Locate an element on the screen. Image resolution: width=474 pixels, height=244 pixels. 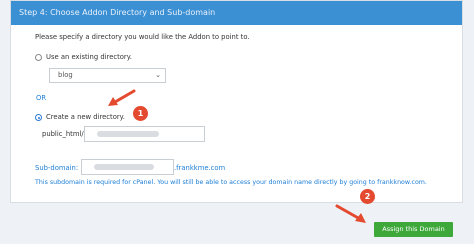
assign-domain-button: Assign this Domain is located at coordinates (413, 229).